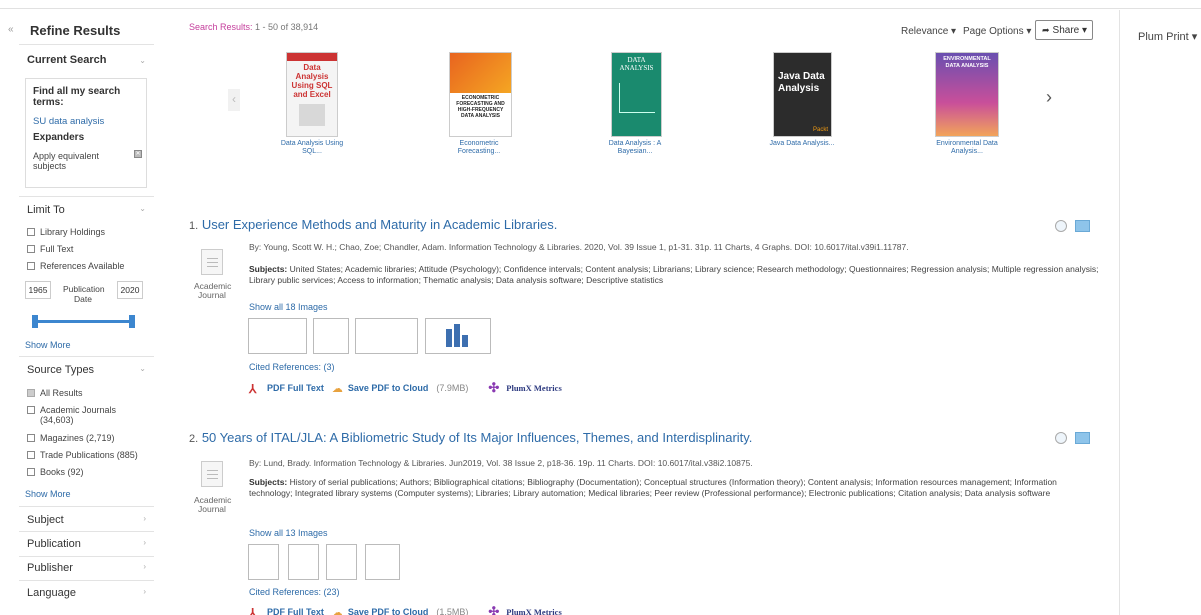 This screenshot has width=1201, height=615. I want to click on page-options-menu: Page Options ▾, so click(997, 31).